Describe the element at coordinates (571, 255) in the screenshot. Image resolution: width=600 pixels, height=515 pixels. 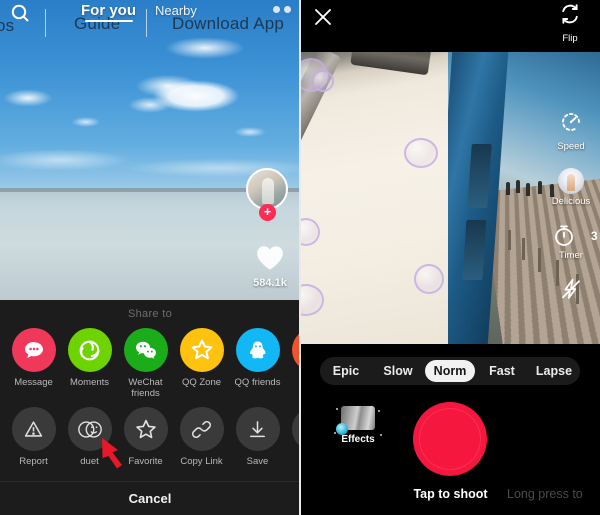
I see `timer-label: Timer` at that location.